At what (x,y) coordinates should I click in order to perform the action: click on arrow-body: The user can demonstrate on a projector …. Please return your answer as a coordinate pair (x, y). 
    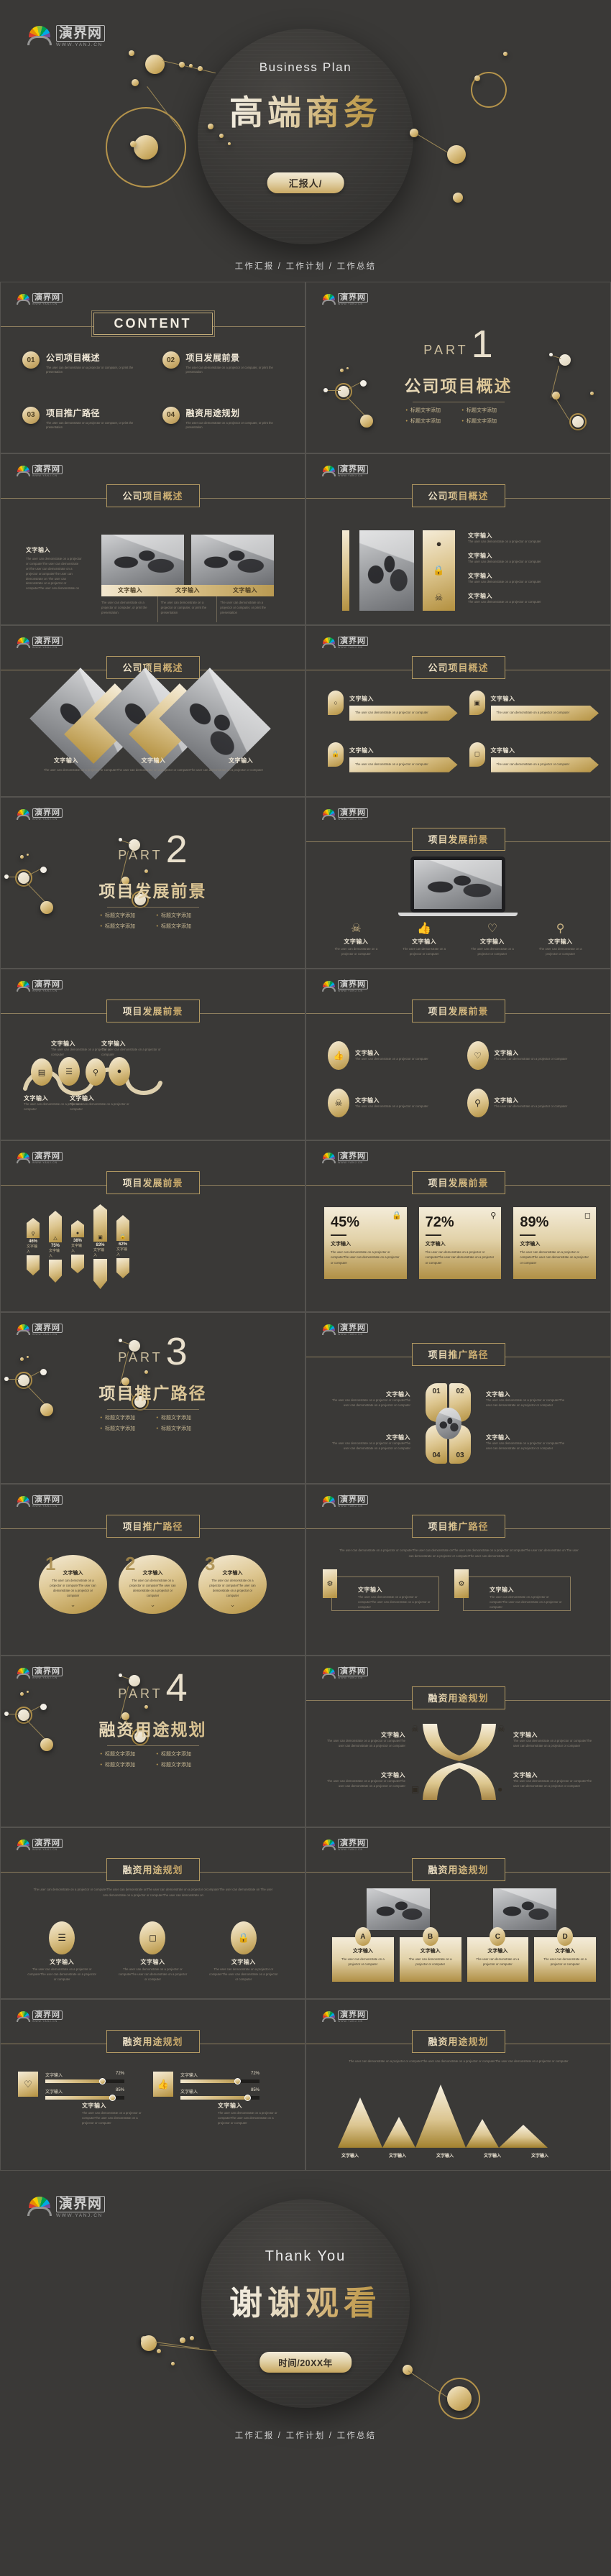
    Looking at the image, I should click on (544, 713).